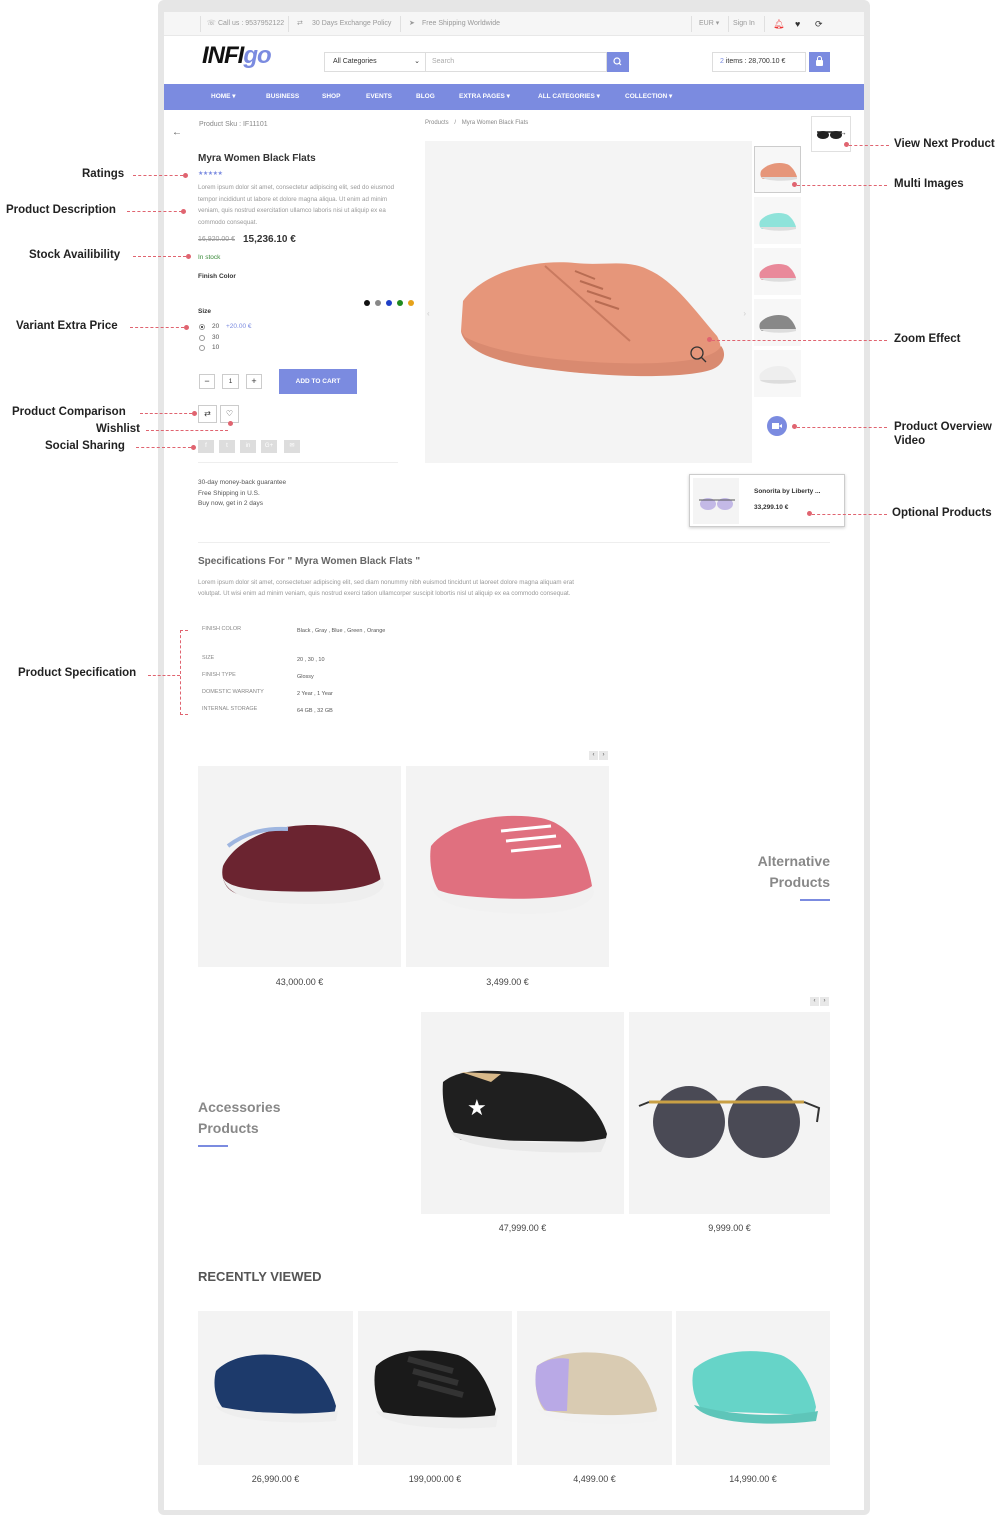  I want to click on cart-summary: 2 items : 28,700.10 €, so click(759, 62).